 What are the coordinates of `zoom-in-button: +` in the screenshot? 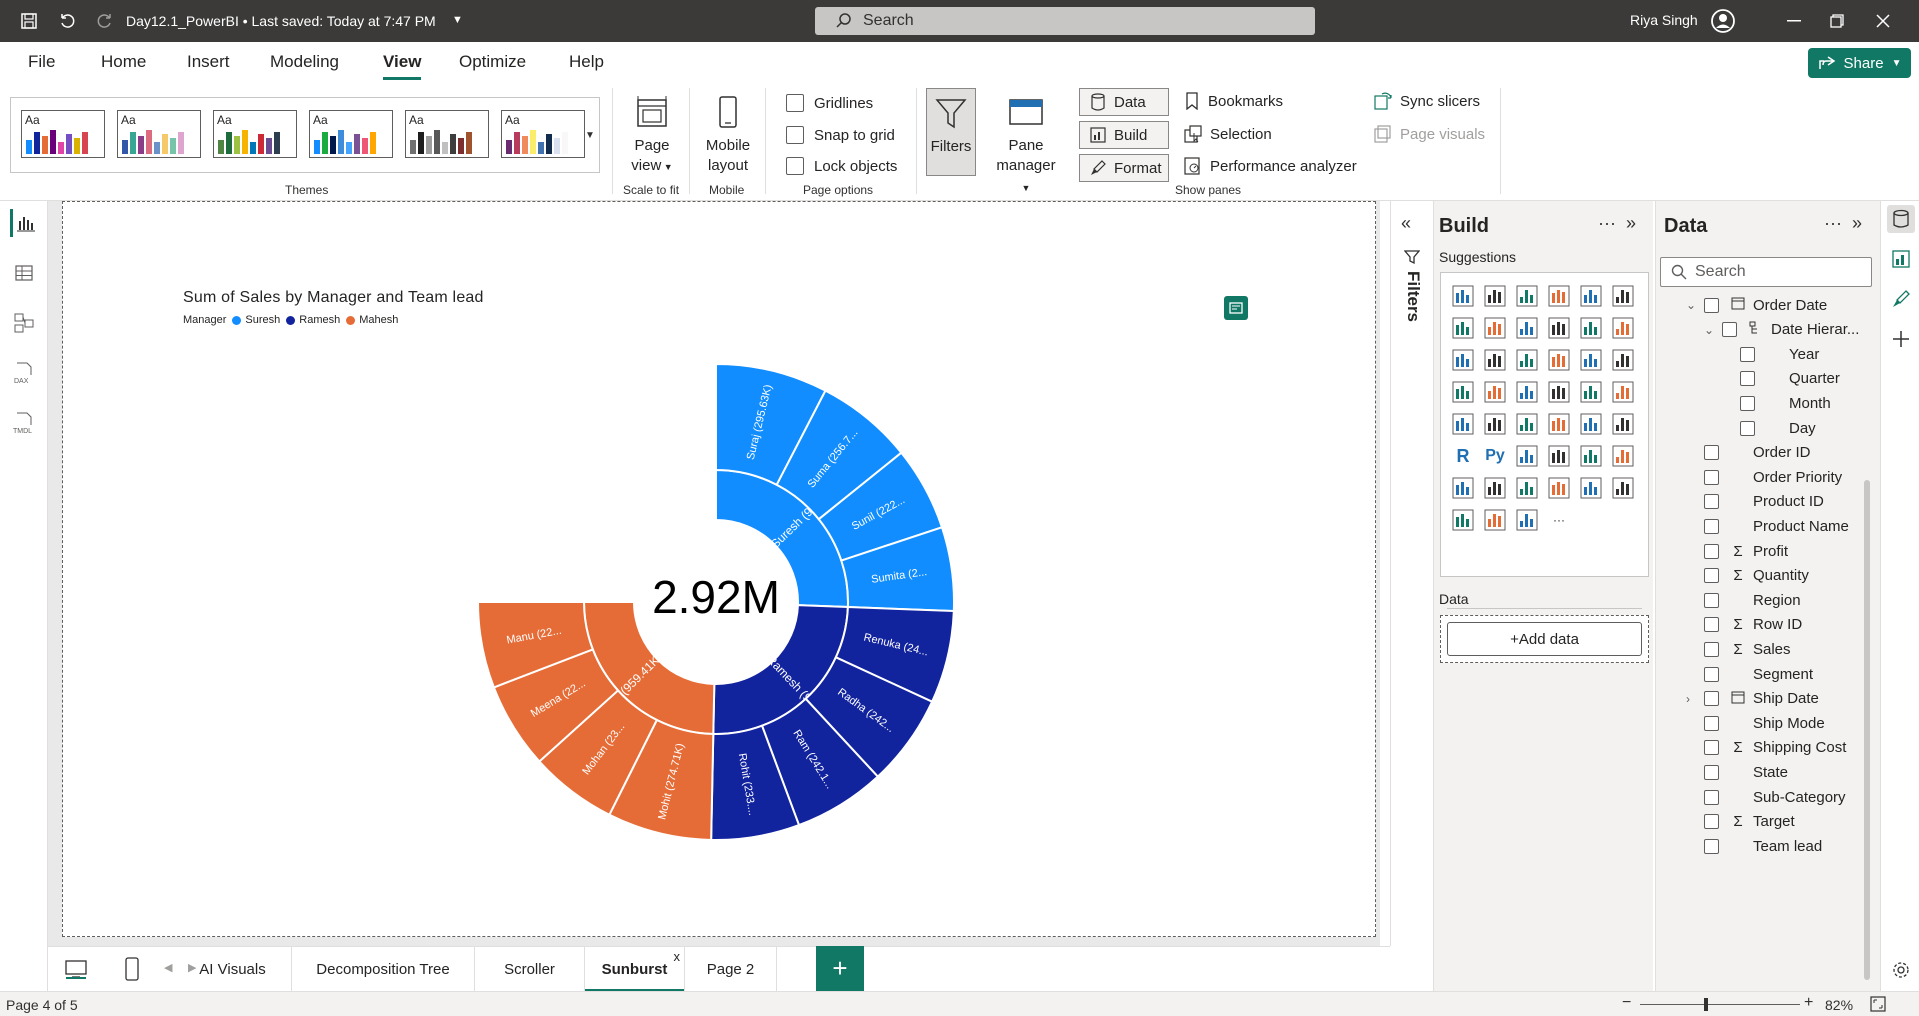 It's located at (1808, 1003).